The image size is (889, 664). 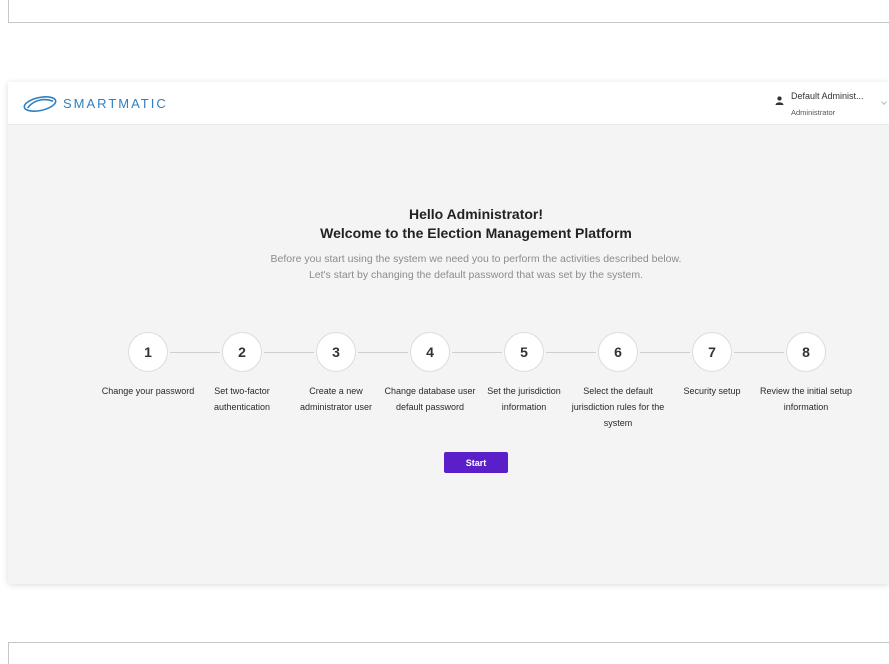 What do you see at coordinates (806, 352) in the screenshot?
I see `step-number: 8` at bounding box center [806, 352].